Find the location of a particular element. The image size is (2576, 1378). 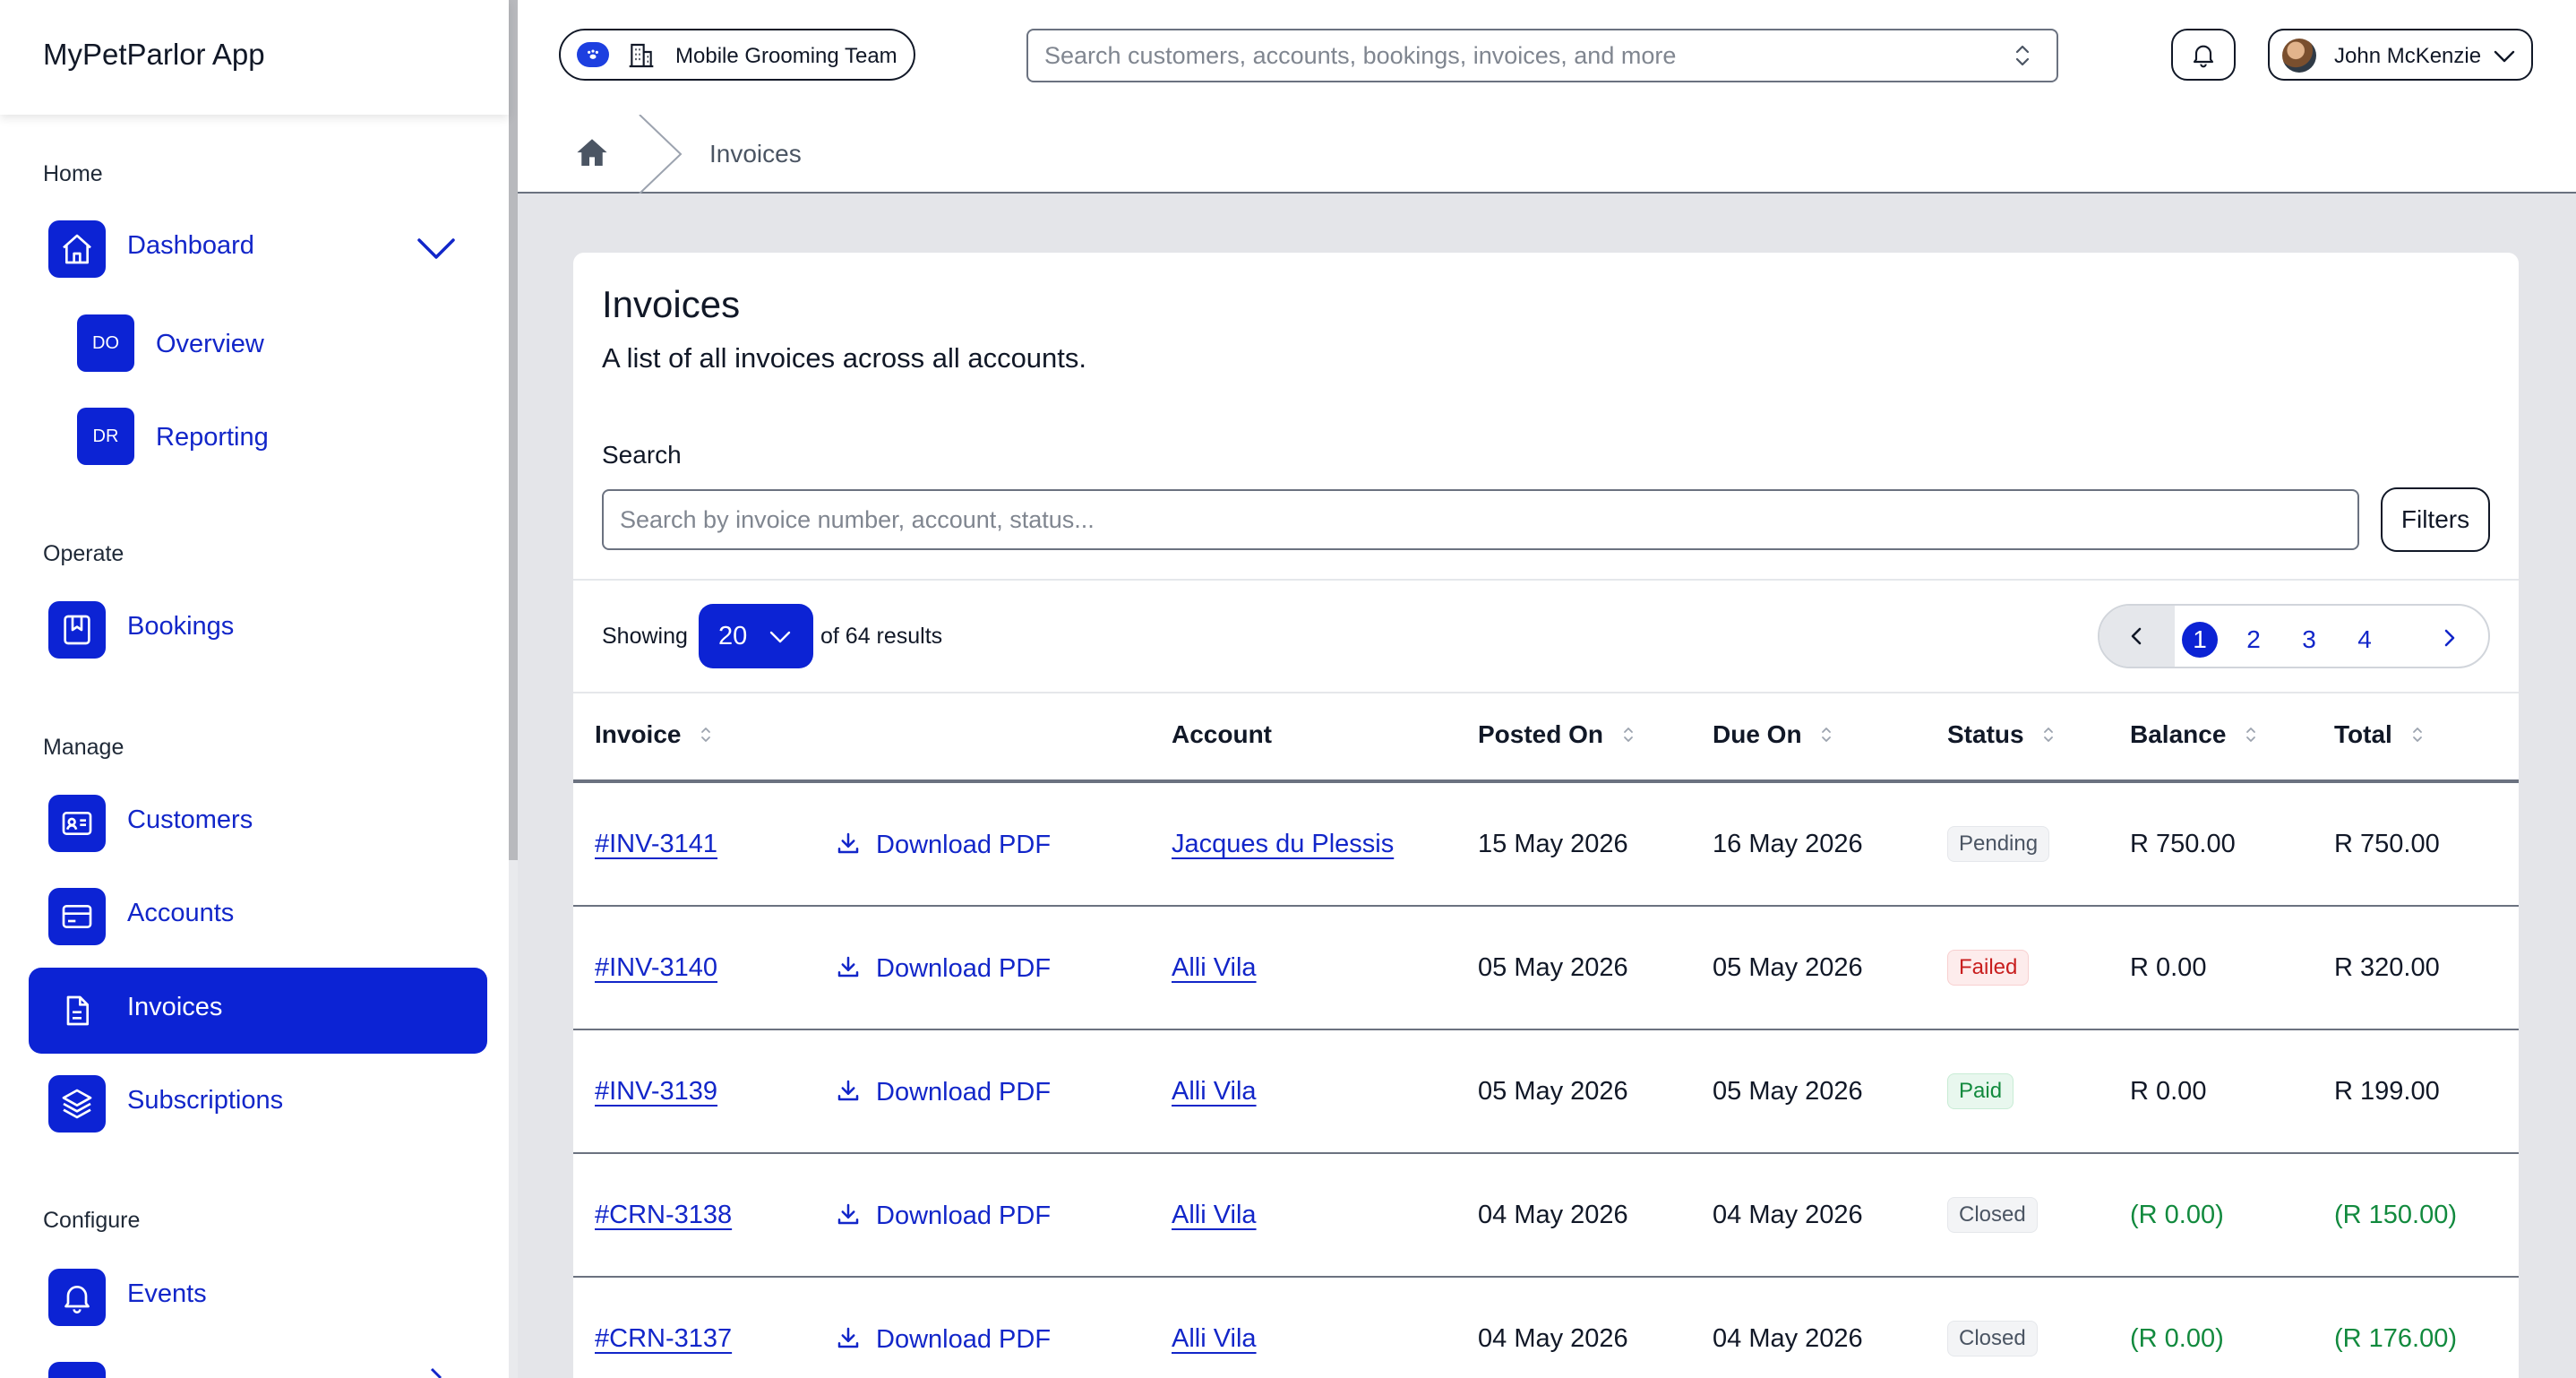

invoice-search-input is located at coordinates (1480, 519).